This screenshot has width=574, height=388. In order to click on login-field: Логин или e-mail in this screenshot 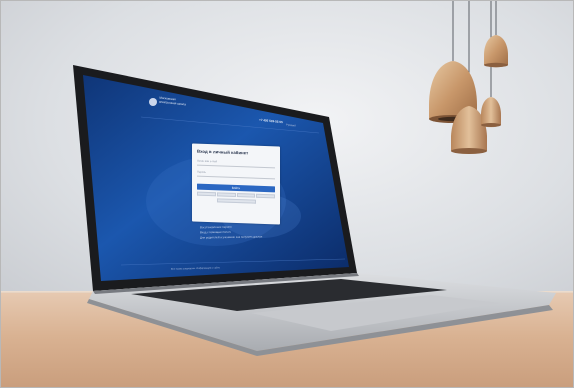, I will do `click(236, 164)`.